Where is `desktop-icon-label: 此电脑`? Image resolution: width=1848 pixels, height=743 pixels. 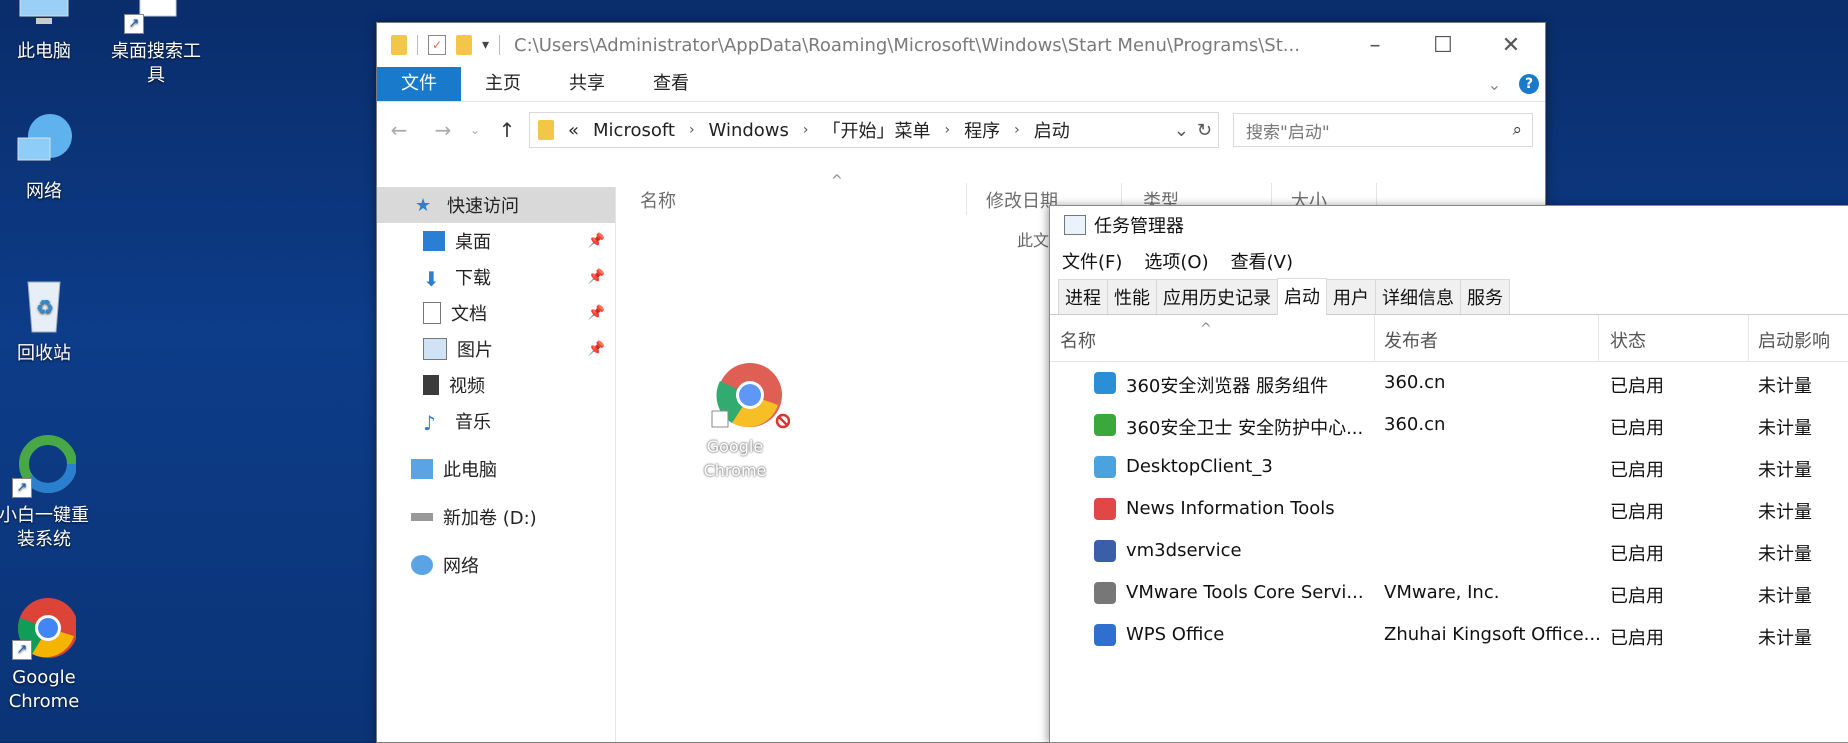 desktop-icon-label: 此电脑 is located at coordinates (44, 51).